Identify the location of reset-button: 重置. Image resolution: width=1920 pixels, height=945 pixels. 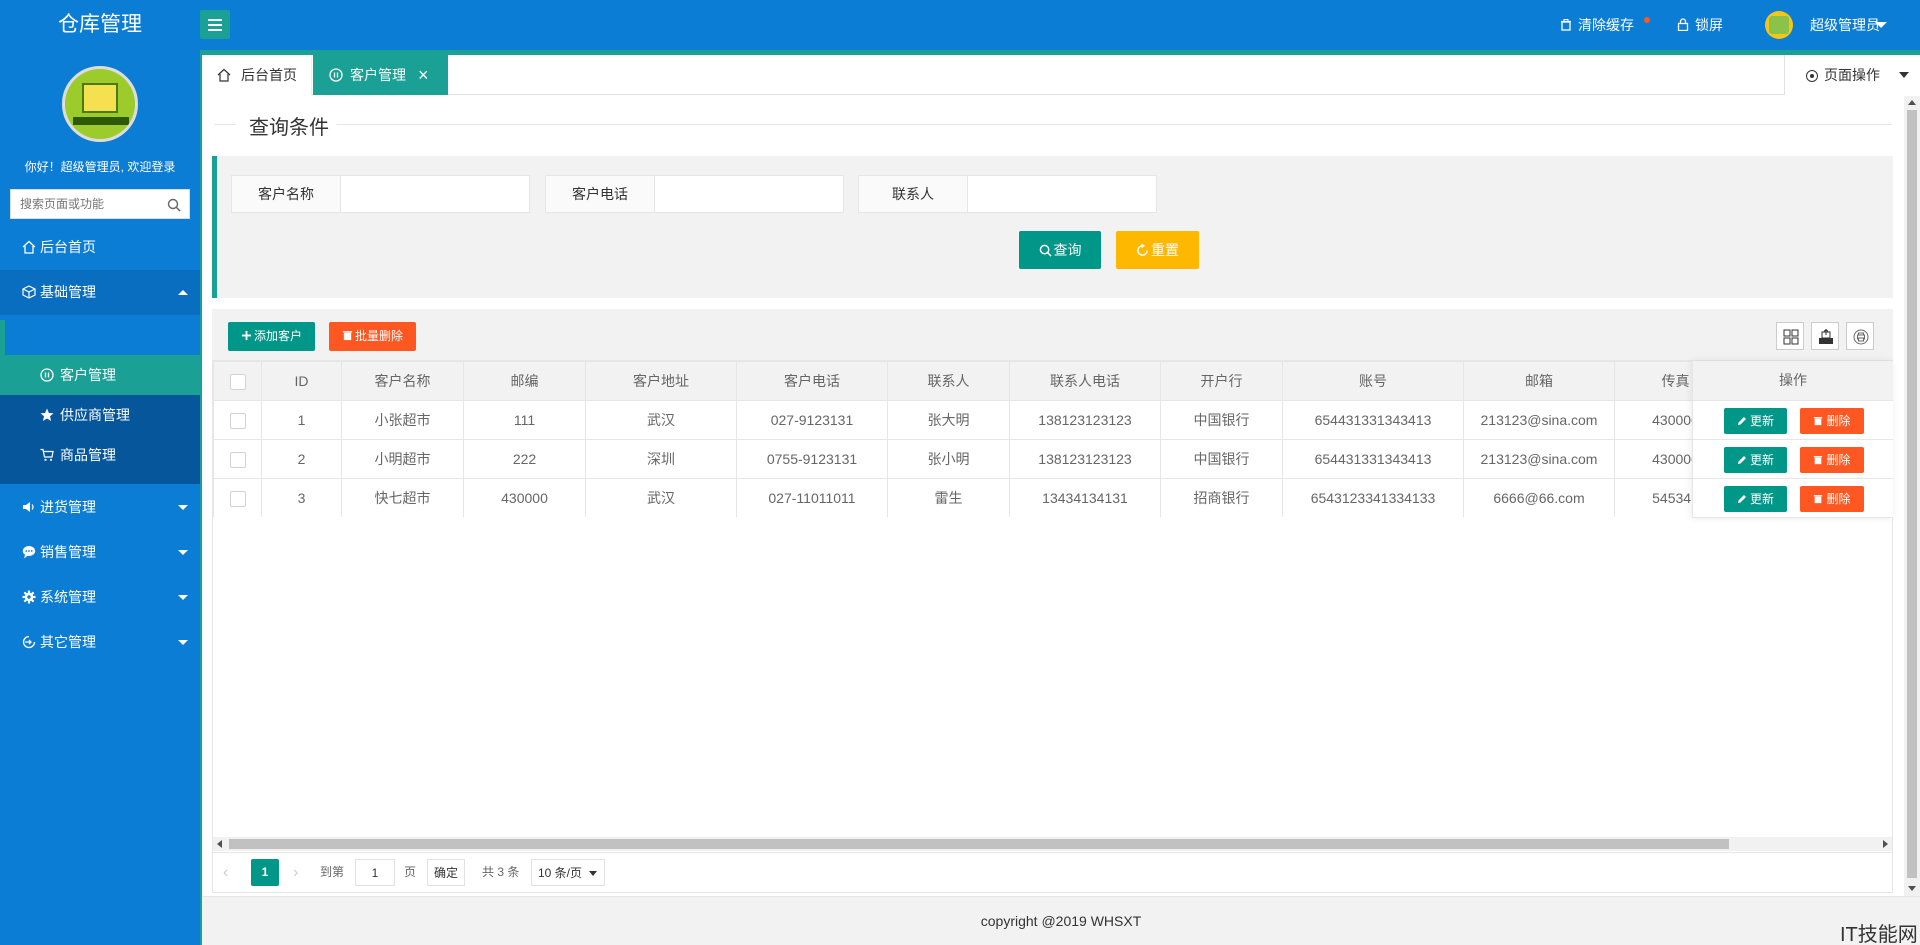
(1157, 250).